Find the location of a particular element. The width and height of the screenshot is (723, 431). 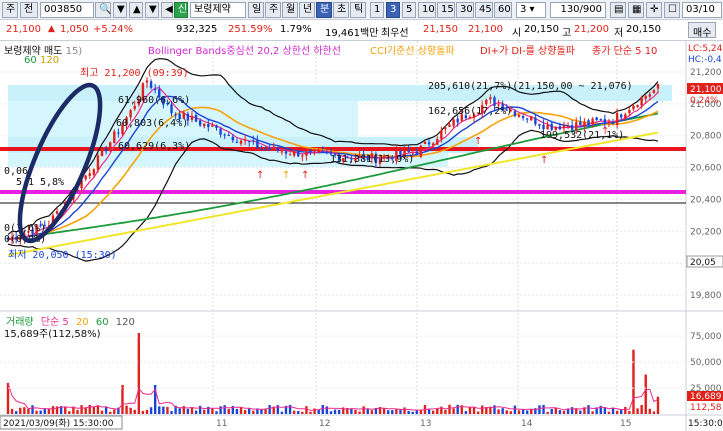

volume-tick-label: 75,000 is located at coordinates (706, 337).